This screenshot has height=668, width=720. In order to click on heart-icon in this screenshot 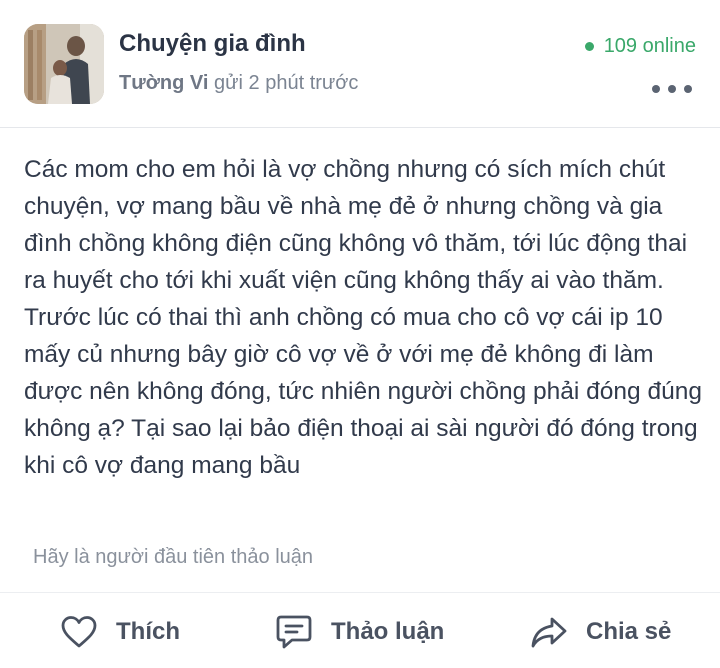, I will do `click(79, 632)`.